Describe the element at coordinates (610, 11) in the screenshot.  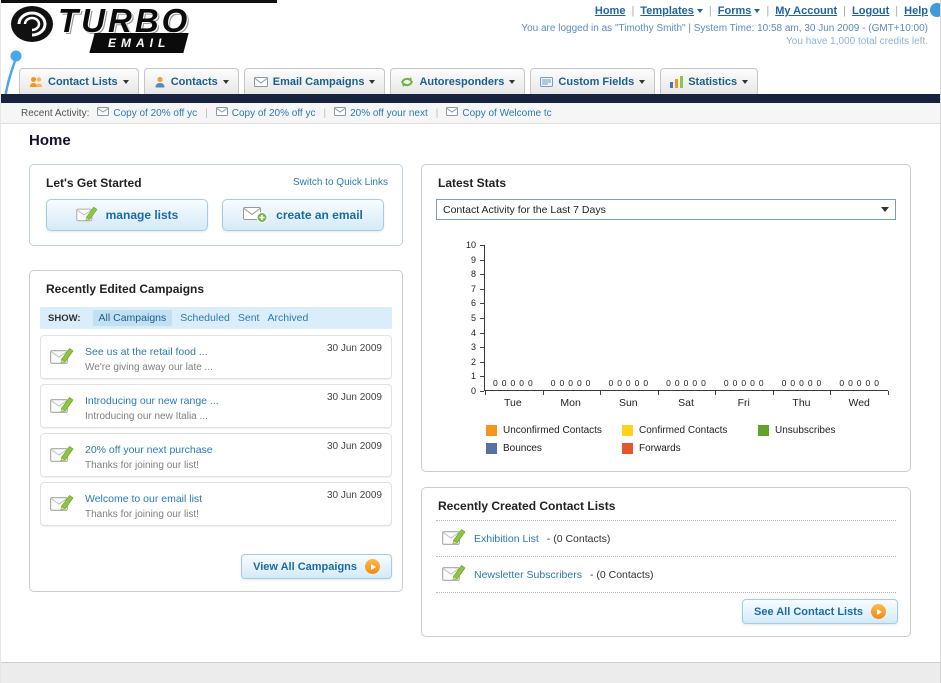
I see `top-link-home: Home` at that location.